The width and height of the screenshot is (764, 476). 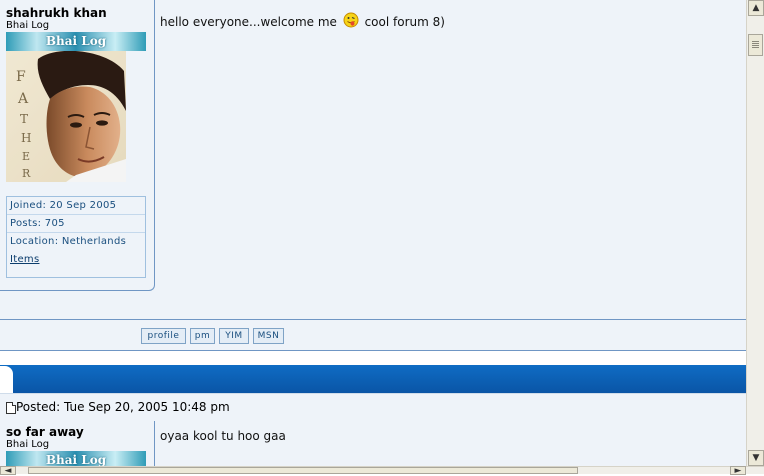 What do you see at coordinates (373, 407) in the screenshot?
I see `post-2-header: Posted: Tue Sep 20, 2005 10:48 pm` at bounding box center [373, 407].